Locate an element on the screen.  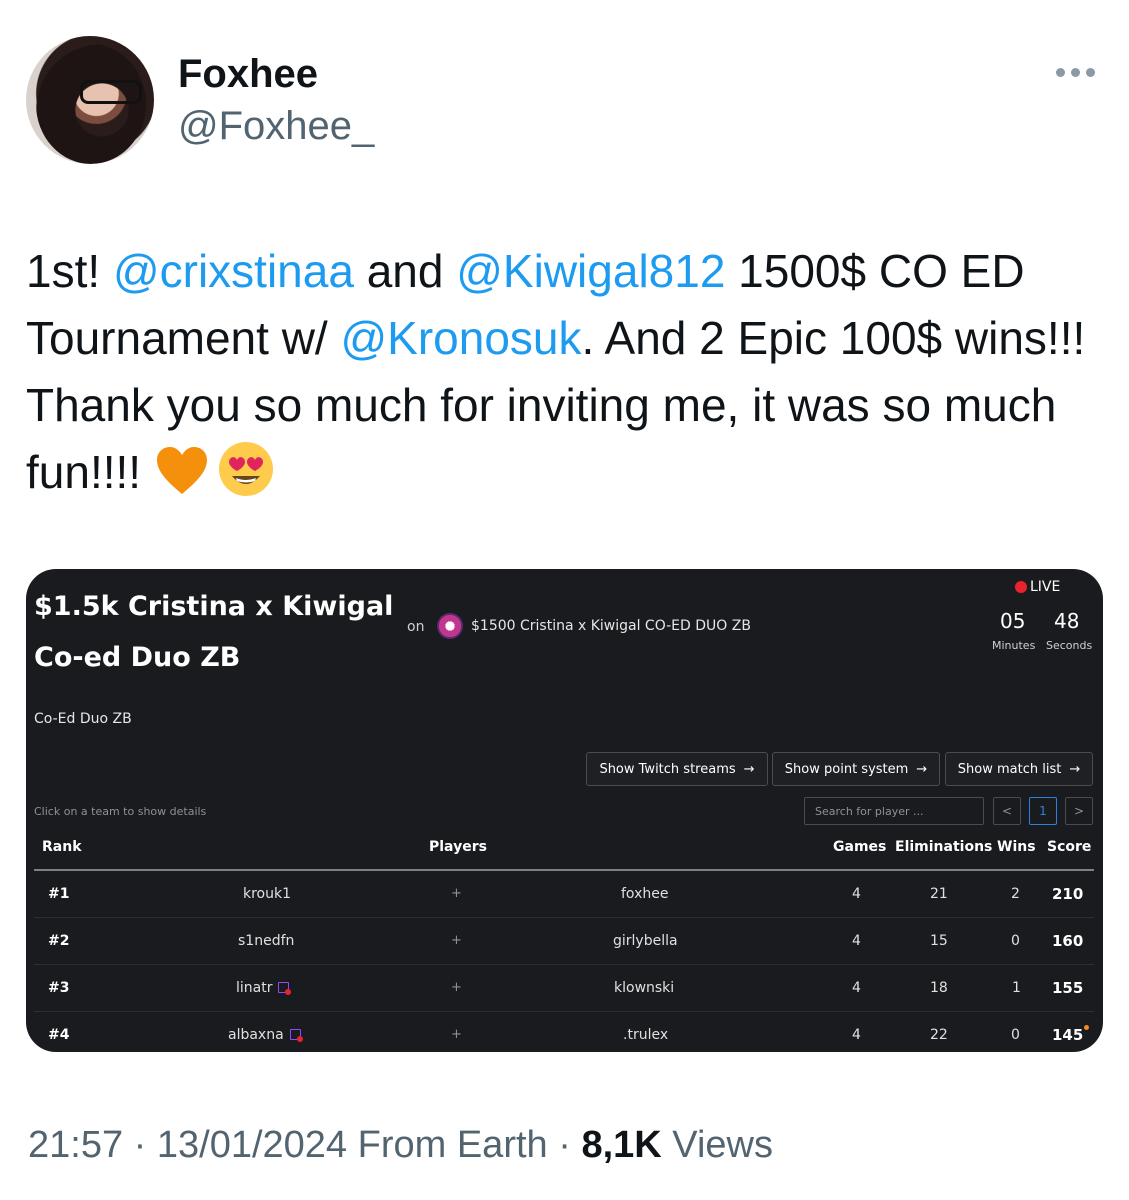
table-row: #1 krouk1 + foxhee 4 21 2 210 is located at coordinates (564, 894).